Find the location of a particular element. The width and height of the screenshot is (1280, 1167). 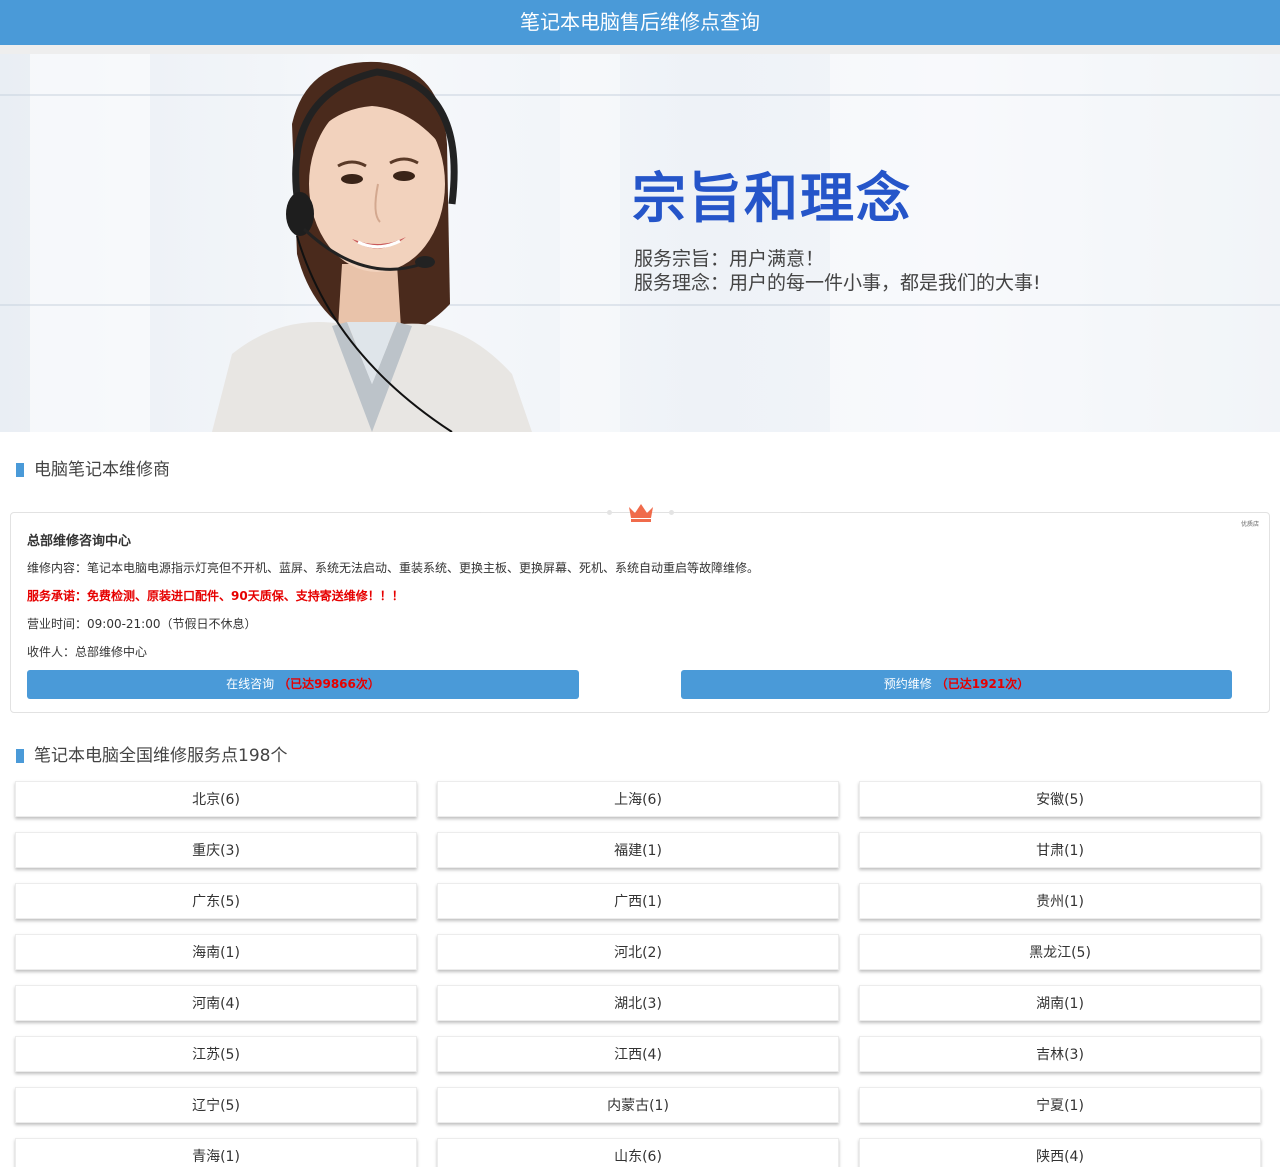

online-consult-label: 在线咨询 is located at coordinates (250, 684).